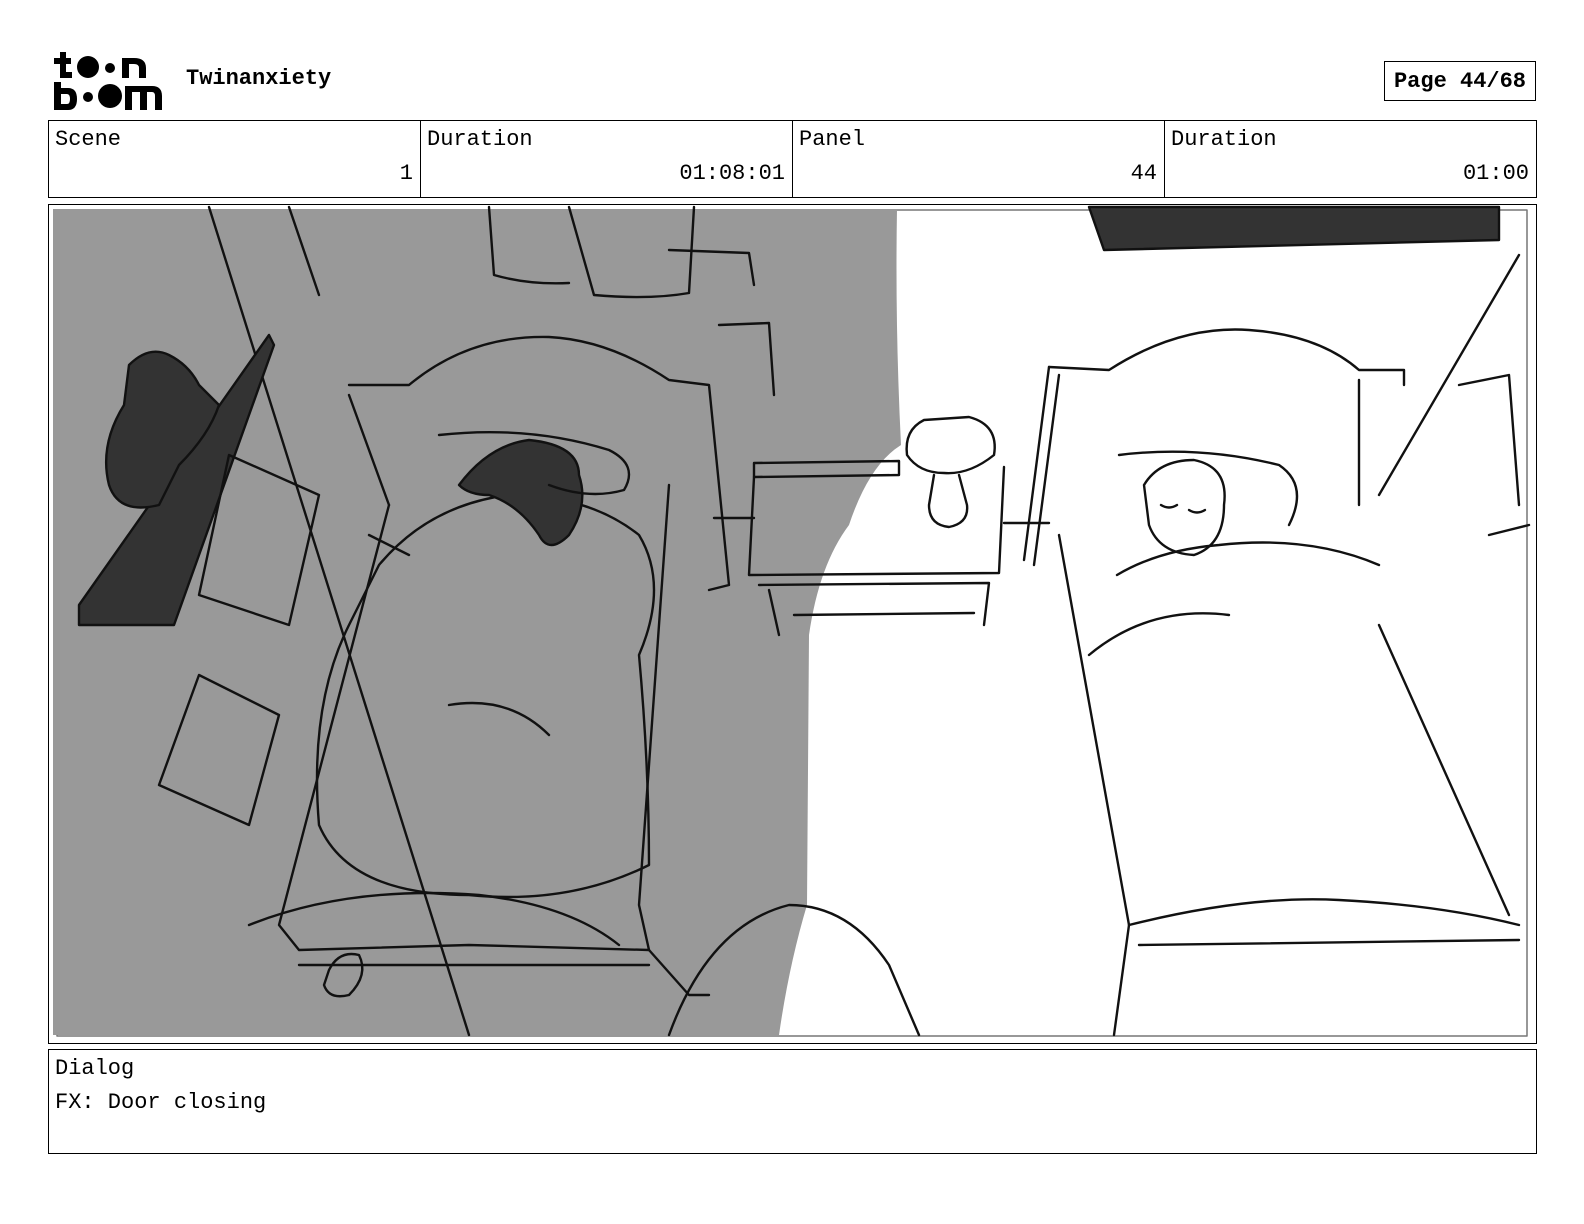  What do you see at coordinates (480, 139) in the screenshot?
I see `scene-duration-label: Duration` at bounding box center [480, 139].